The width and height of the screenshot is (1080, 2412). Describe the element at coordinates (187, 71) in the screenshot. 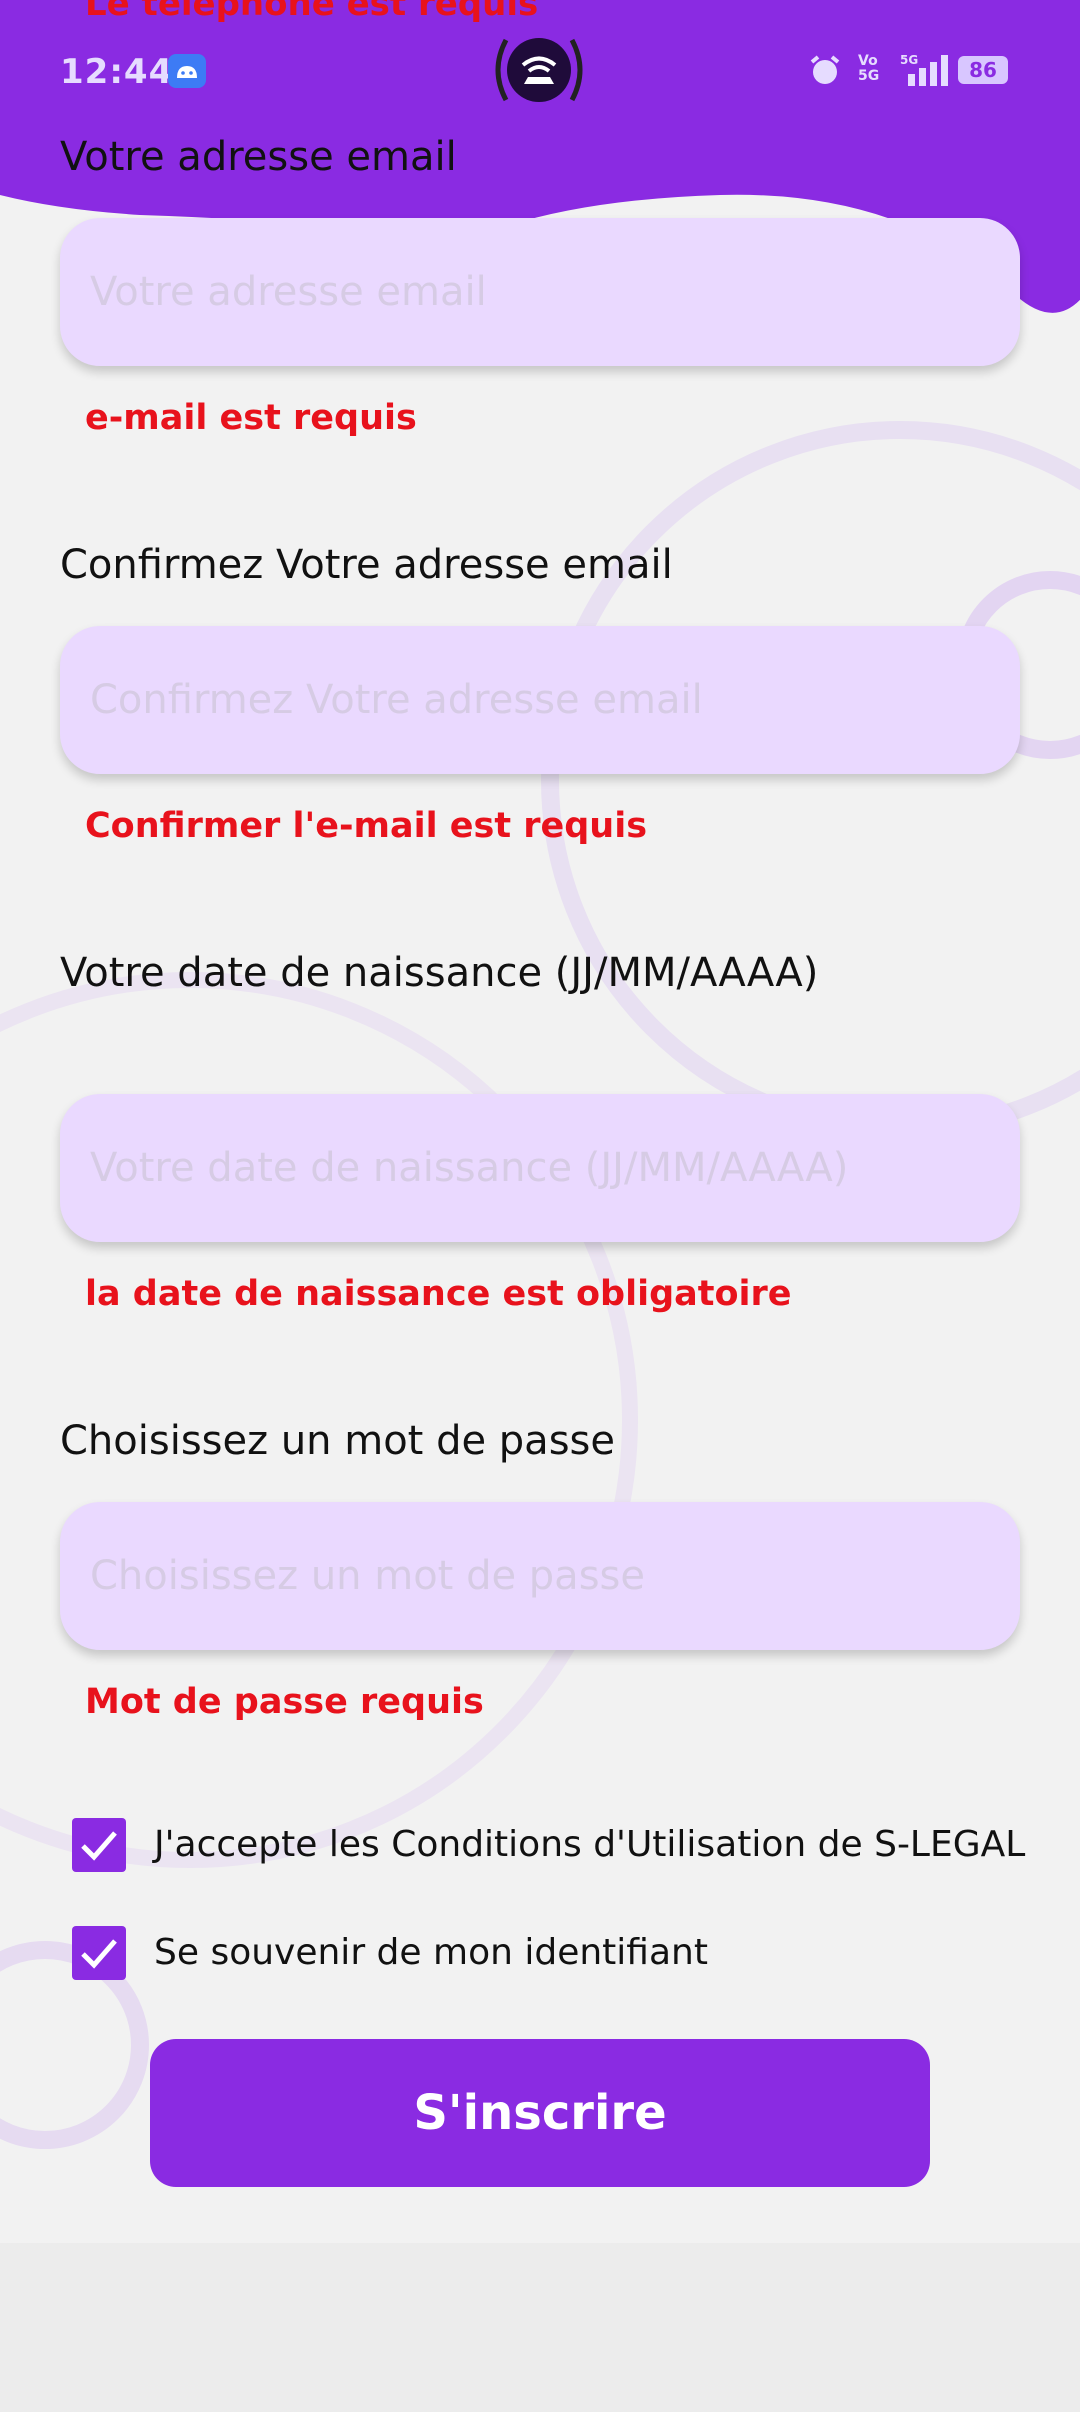

I see `android-icon` at that location.